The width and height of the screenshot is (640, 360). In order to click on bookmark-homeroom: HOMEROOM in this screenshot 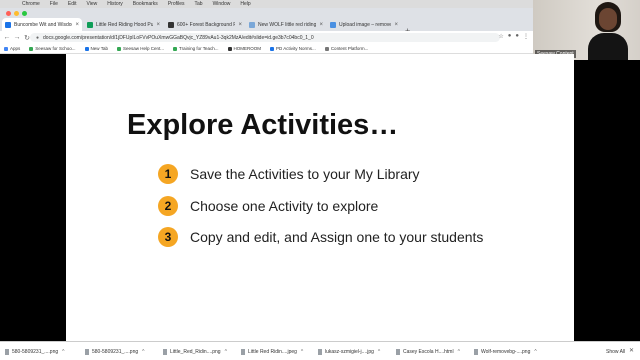, I will do `click(244, 48)`.